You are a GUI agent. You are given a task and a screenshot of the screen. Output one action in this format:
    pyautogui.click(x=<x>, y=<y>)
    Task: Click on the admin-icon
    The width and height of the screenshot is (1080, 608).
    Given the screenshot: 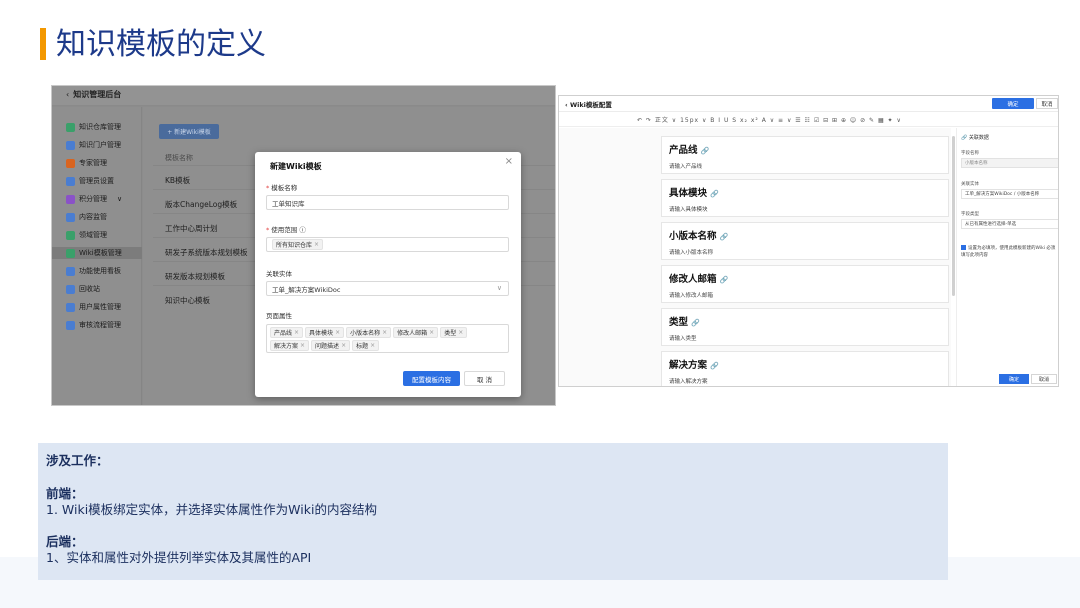 What is the action you would take?
    pyautogui.click(x=70, y=181)
    